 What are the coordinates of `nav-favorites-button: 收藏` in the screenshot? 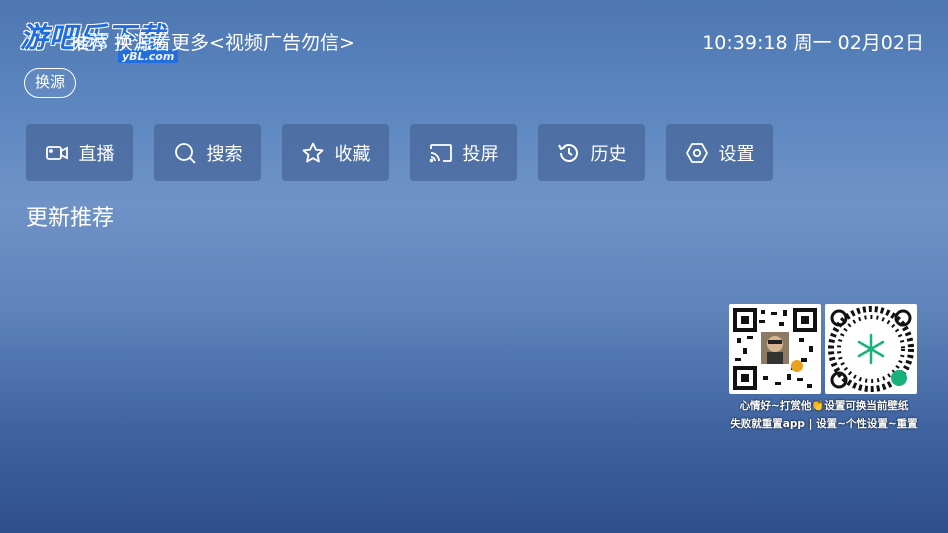 It's located at (335, 152).